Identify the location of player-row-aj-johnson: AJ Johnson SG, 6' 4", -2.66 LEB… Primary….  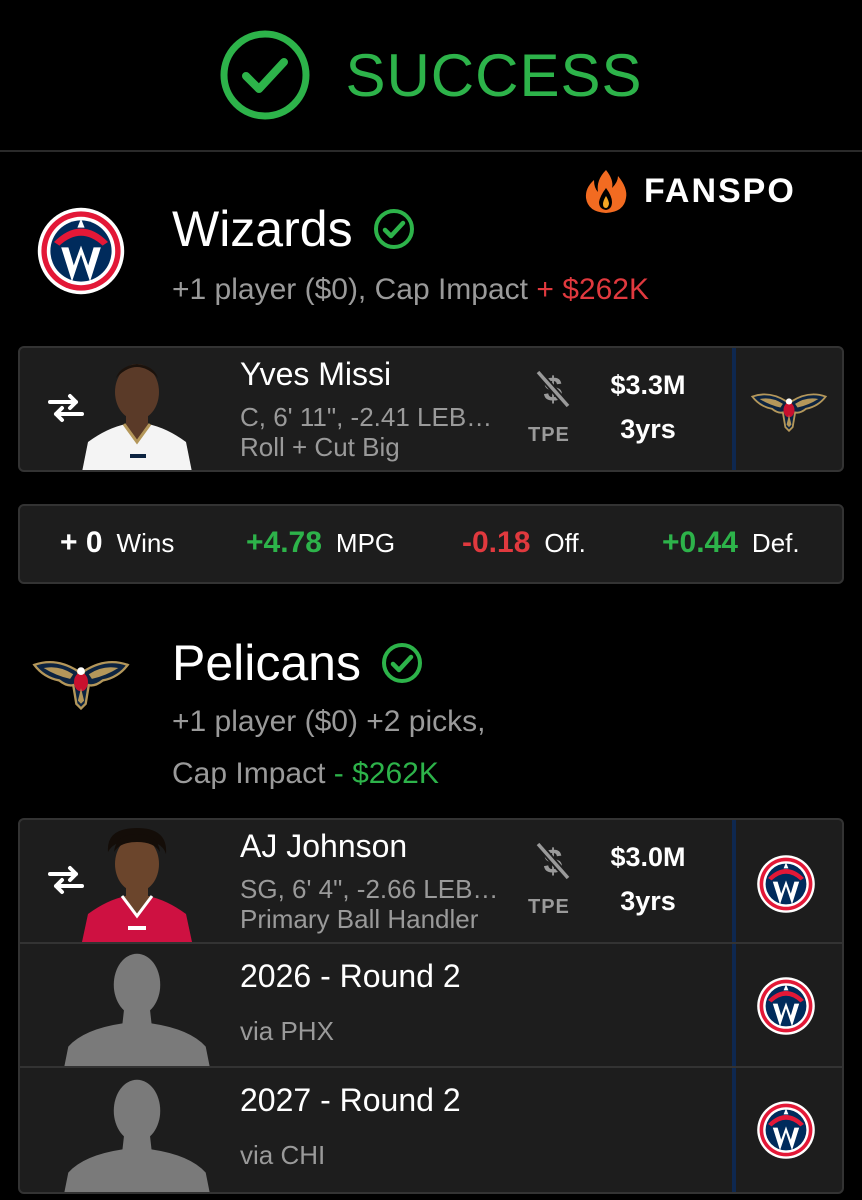
(431, 882).